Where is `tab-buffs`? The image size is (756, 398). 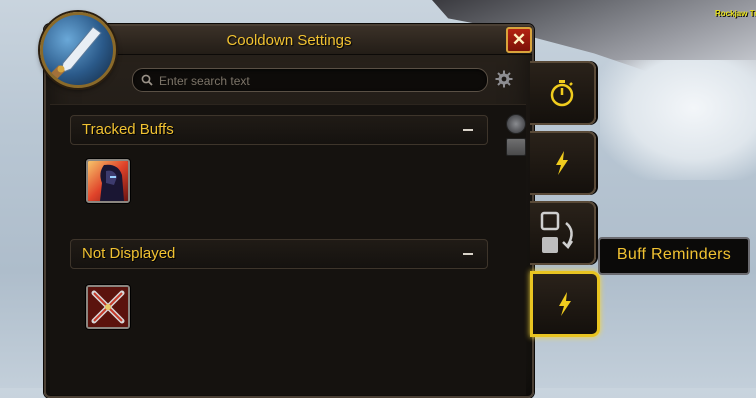
tab-buffs is located at coordinates (563, 163).